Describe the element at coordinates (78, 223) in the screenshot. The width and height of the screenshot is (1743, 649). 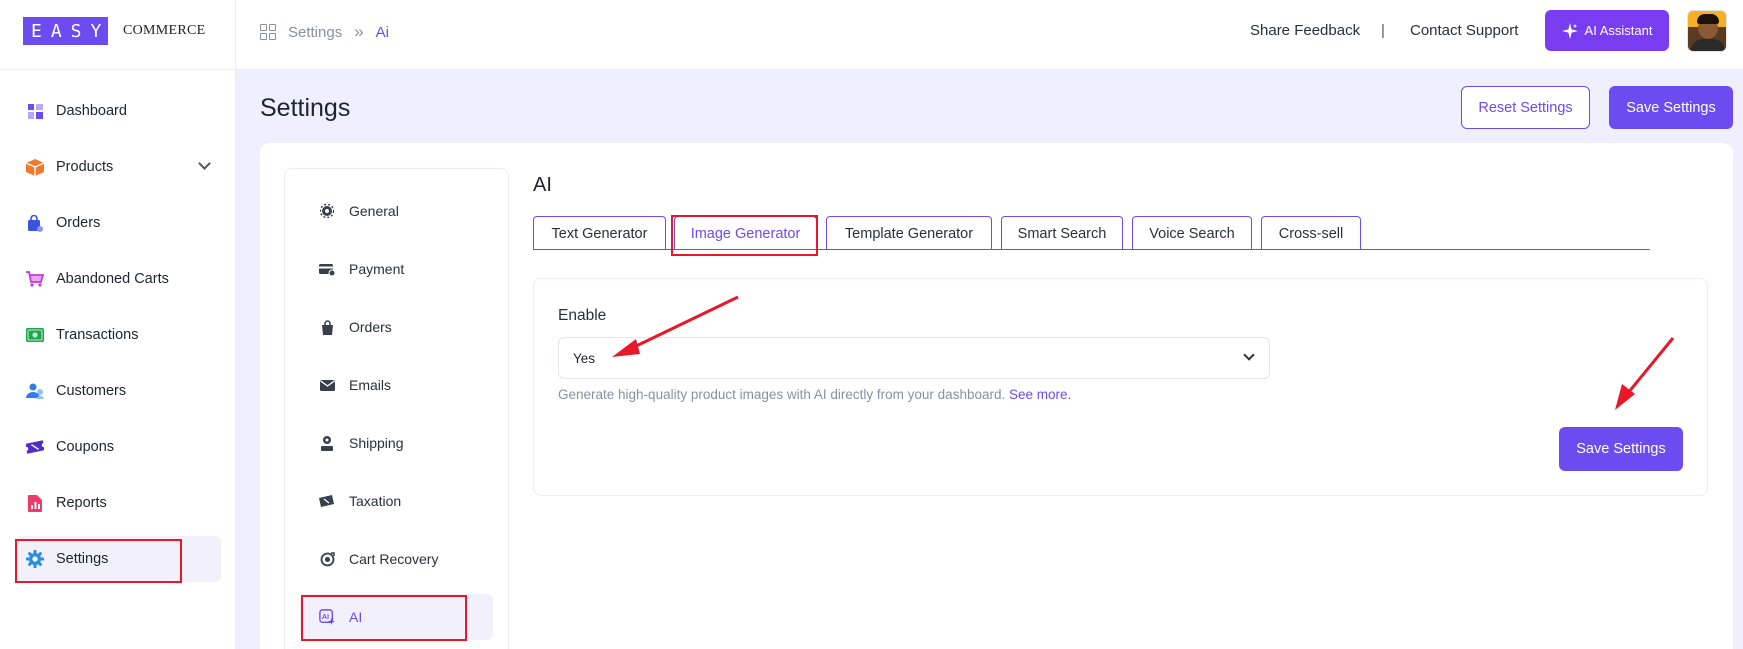
I see `sidebar-item-label: Orders` at that location.